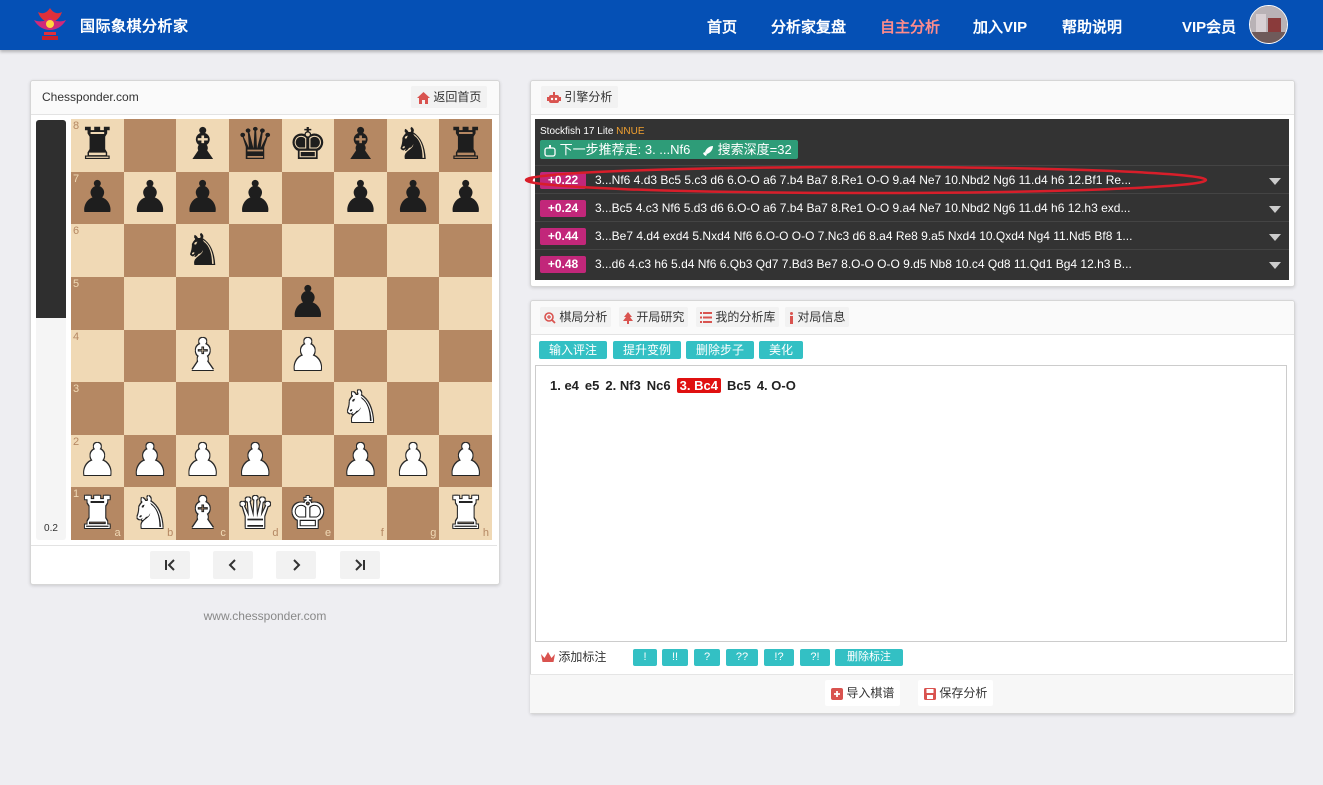 This screenshot has width=1323, height=785. What do you see at coordinates (781, 350) in the screenshot?
I see `beautify-button: 美化` at bounding box center [781, 350].